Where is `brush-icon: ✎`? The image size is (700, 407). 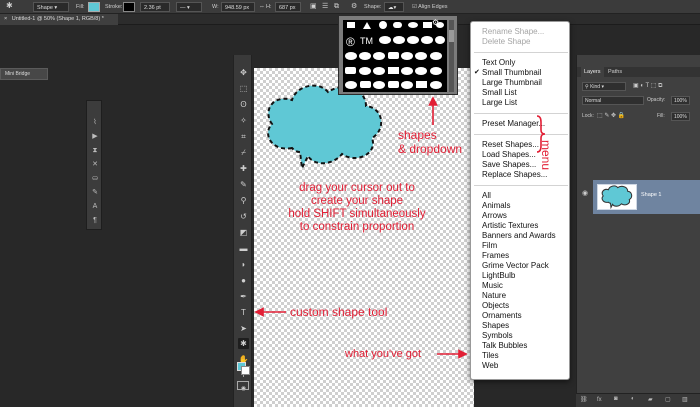
brush-icon: ✎ is located at coordinates (95, 193).